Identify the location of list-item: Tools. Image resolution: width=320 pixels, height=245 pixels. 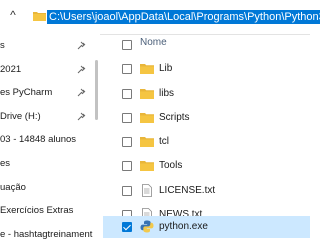
(206, 166).